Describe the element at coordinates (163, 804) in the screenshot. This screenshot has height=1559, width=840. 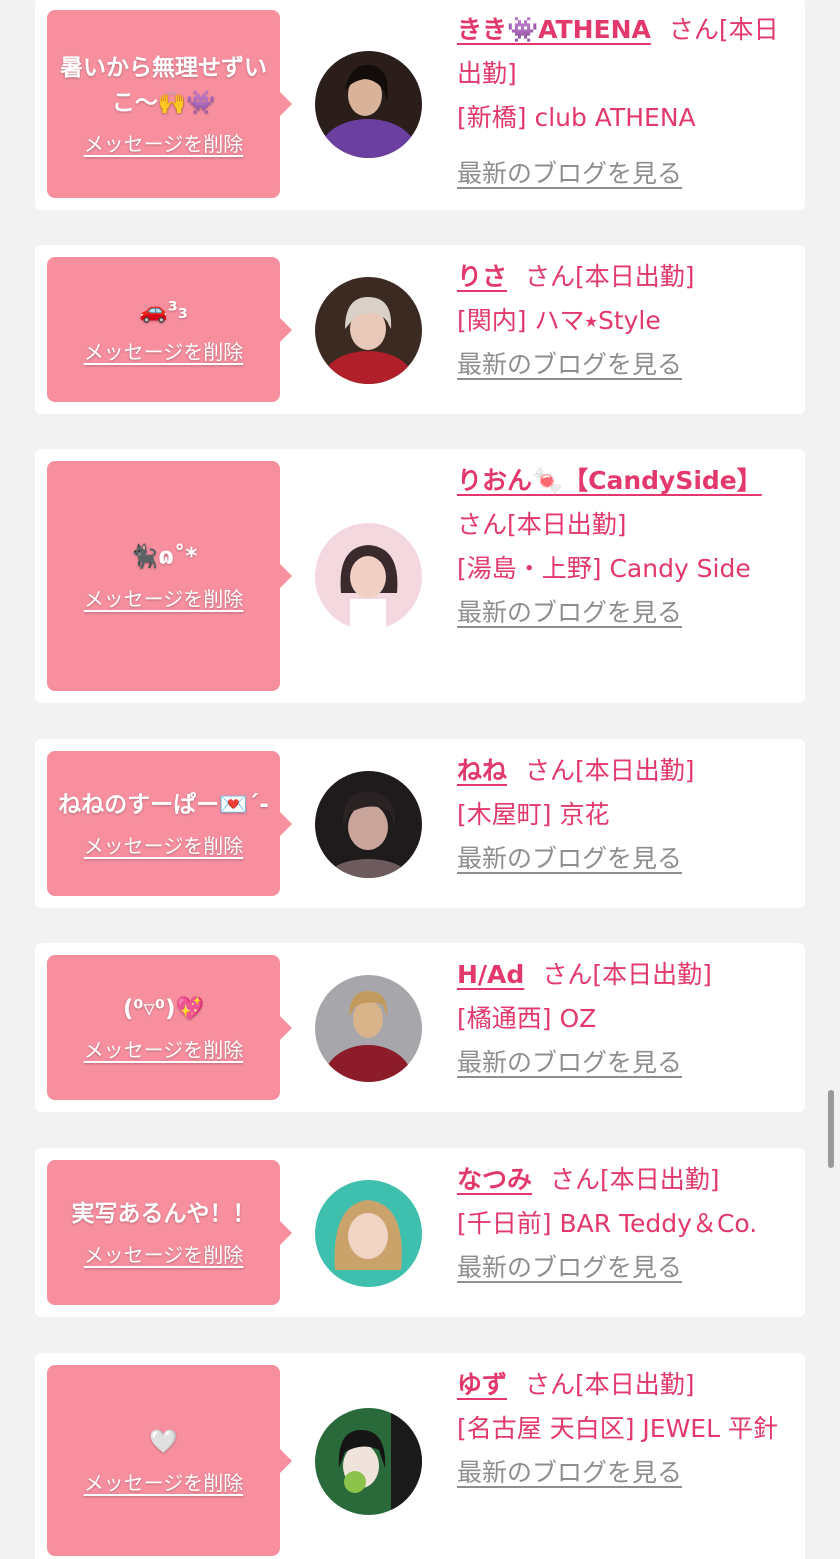
I see `message-text: ねねのすーぱー💌´-` at that location.